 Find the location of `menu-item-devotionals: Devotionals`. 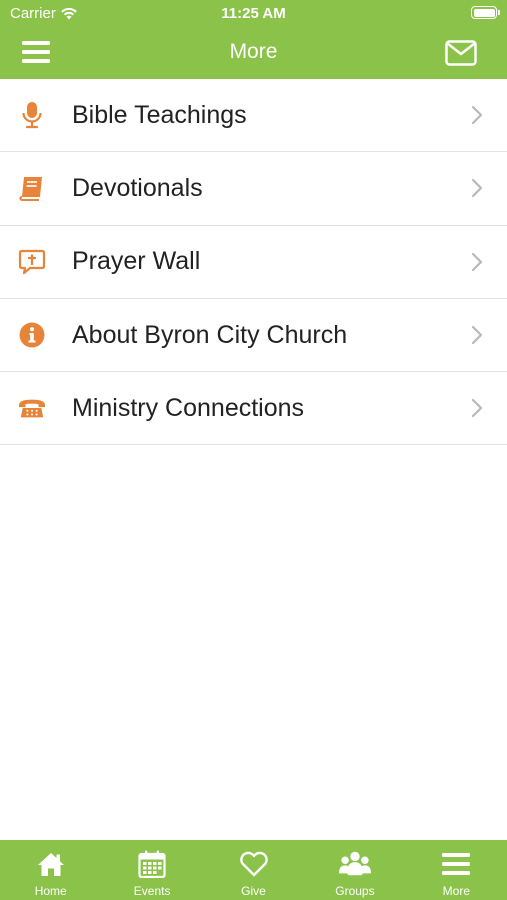

menu-item-devotionals: Devotionals is located at coordinates (253, 189).